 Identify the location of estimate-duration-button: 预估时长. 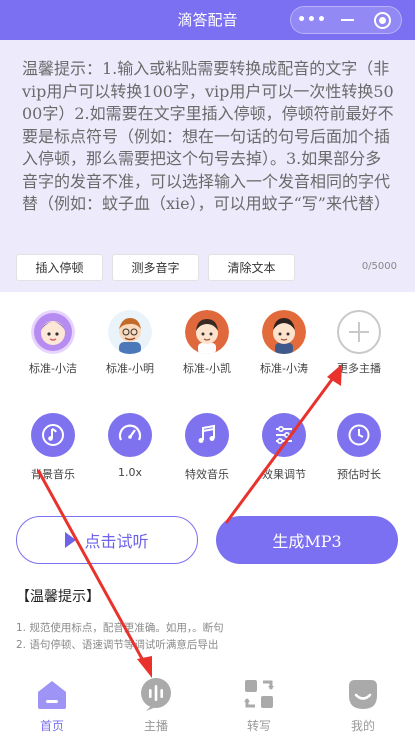
(359, 447).